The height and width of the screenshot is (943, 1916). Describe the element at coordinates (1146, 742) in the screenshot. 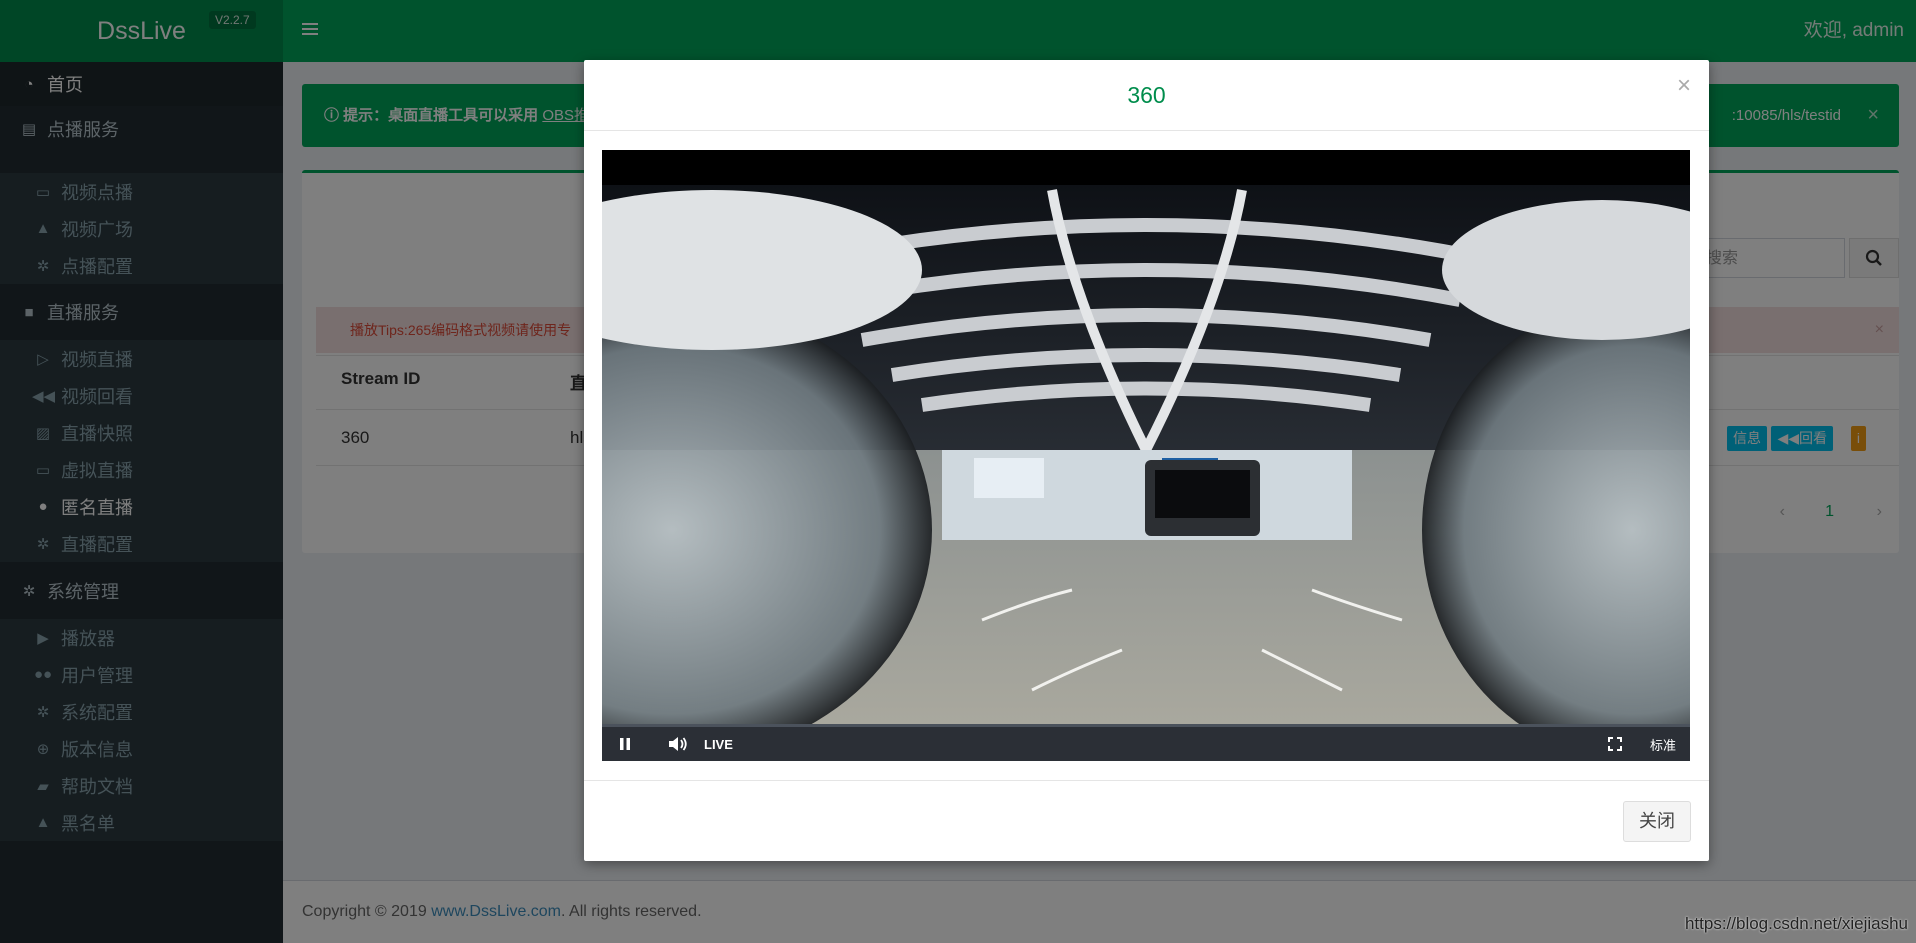

I see `player-controls: LIVE 标准` at that location.